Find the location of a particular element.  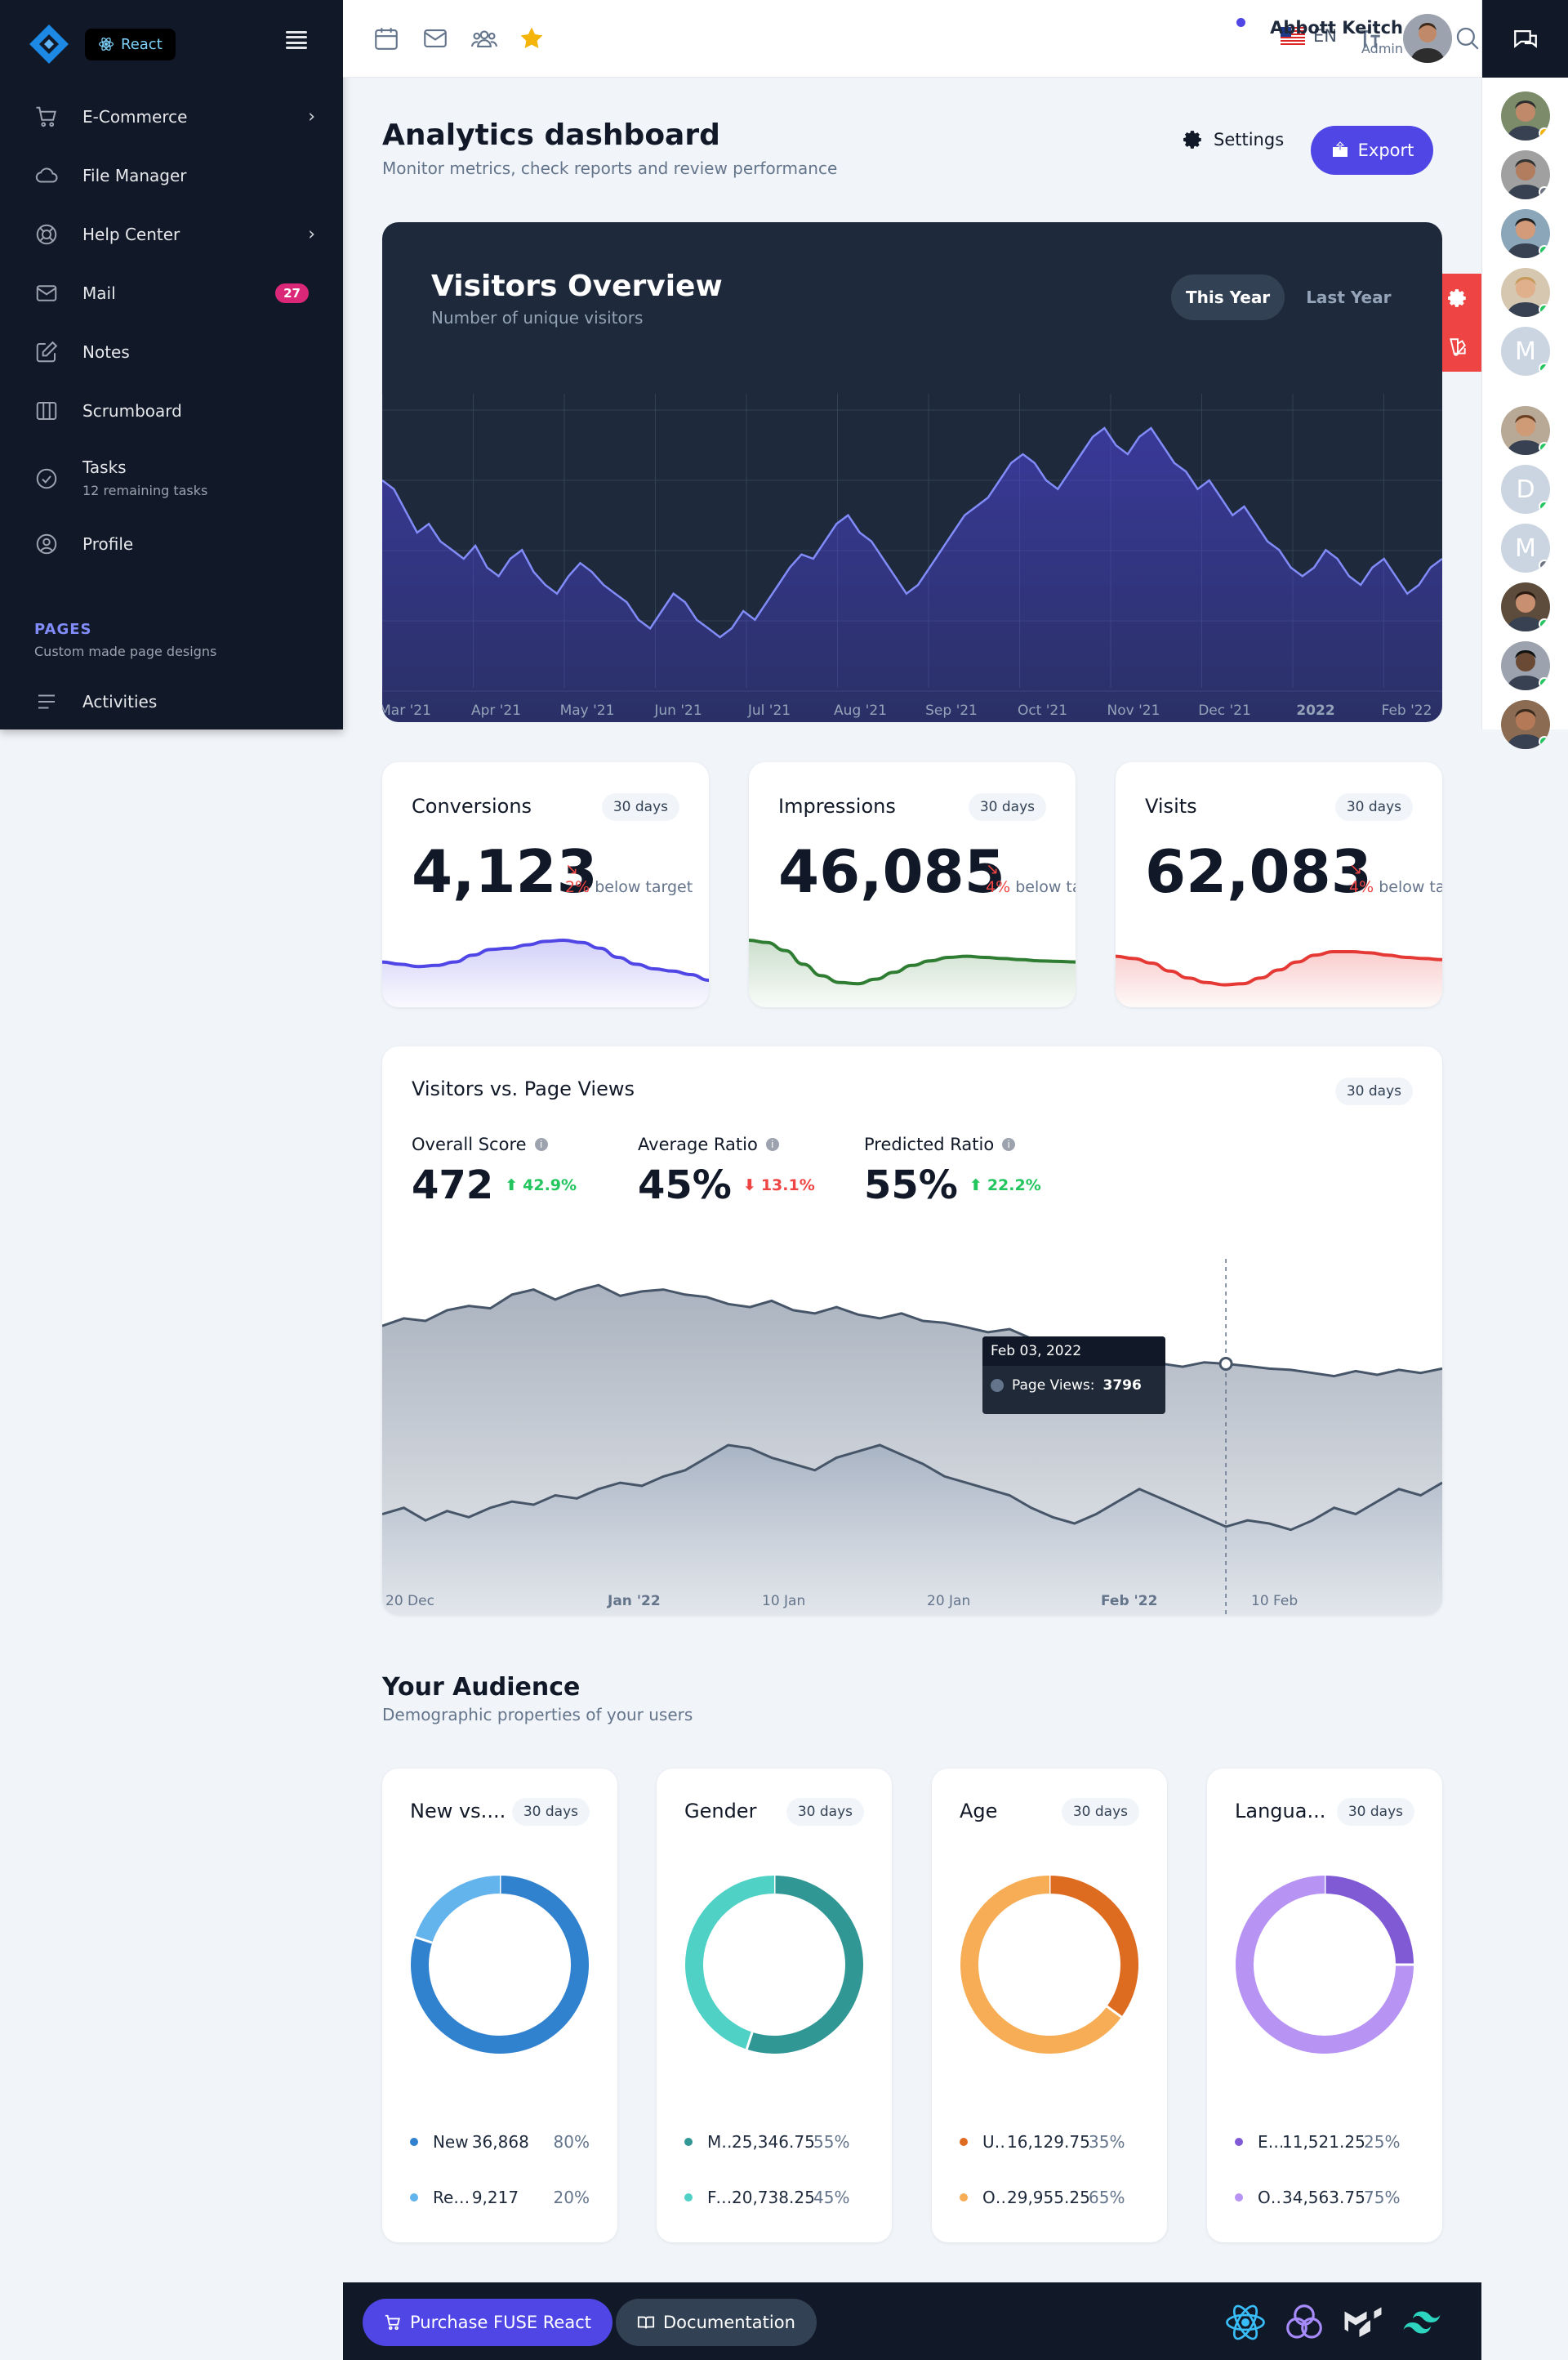

legend-percent: 35% is located at coordinates (1107, 2142).